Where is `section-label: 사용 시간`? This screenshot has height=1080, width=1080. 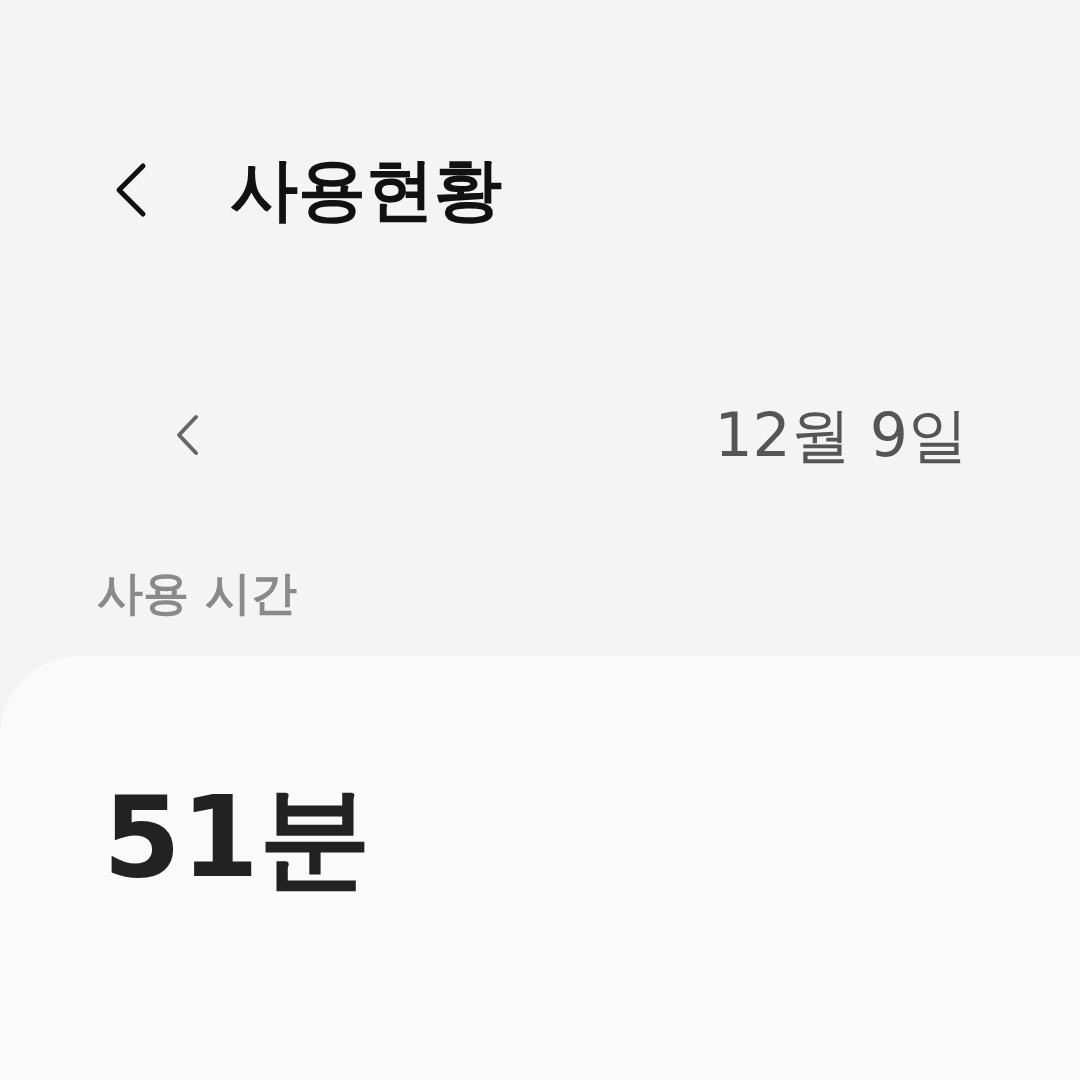 section-label: 사용 시간 is located at coordinates (197, 593).